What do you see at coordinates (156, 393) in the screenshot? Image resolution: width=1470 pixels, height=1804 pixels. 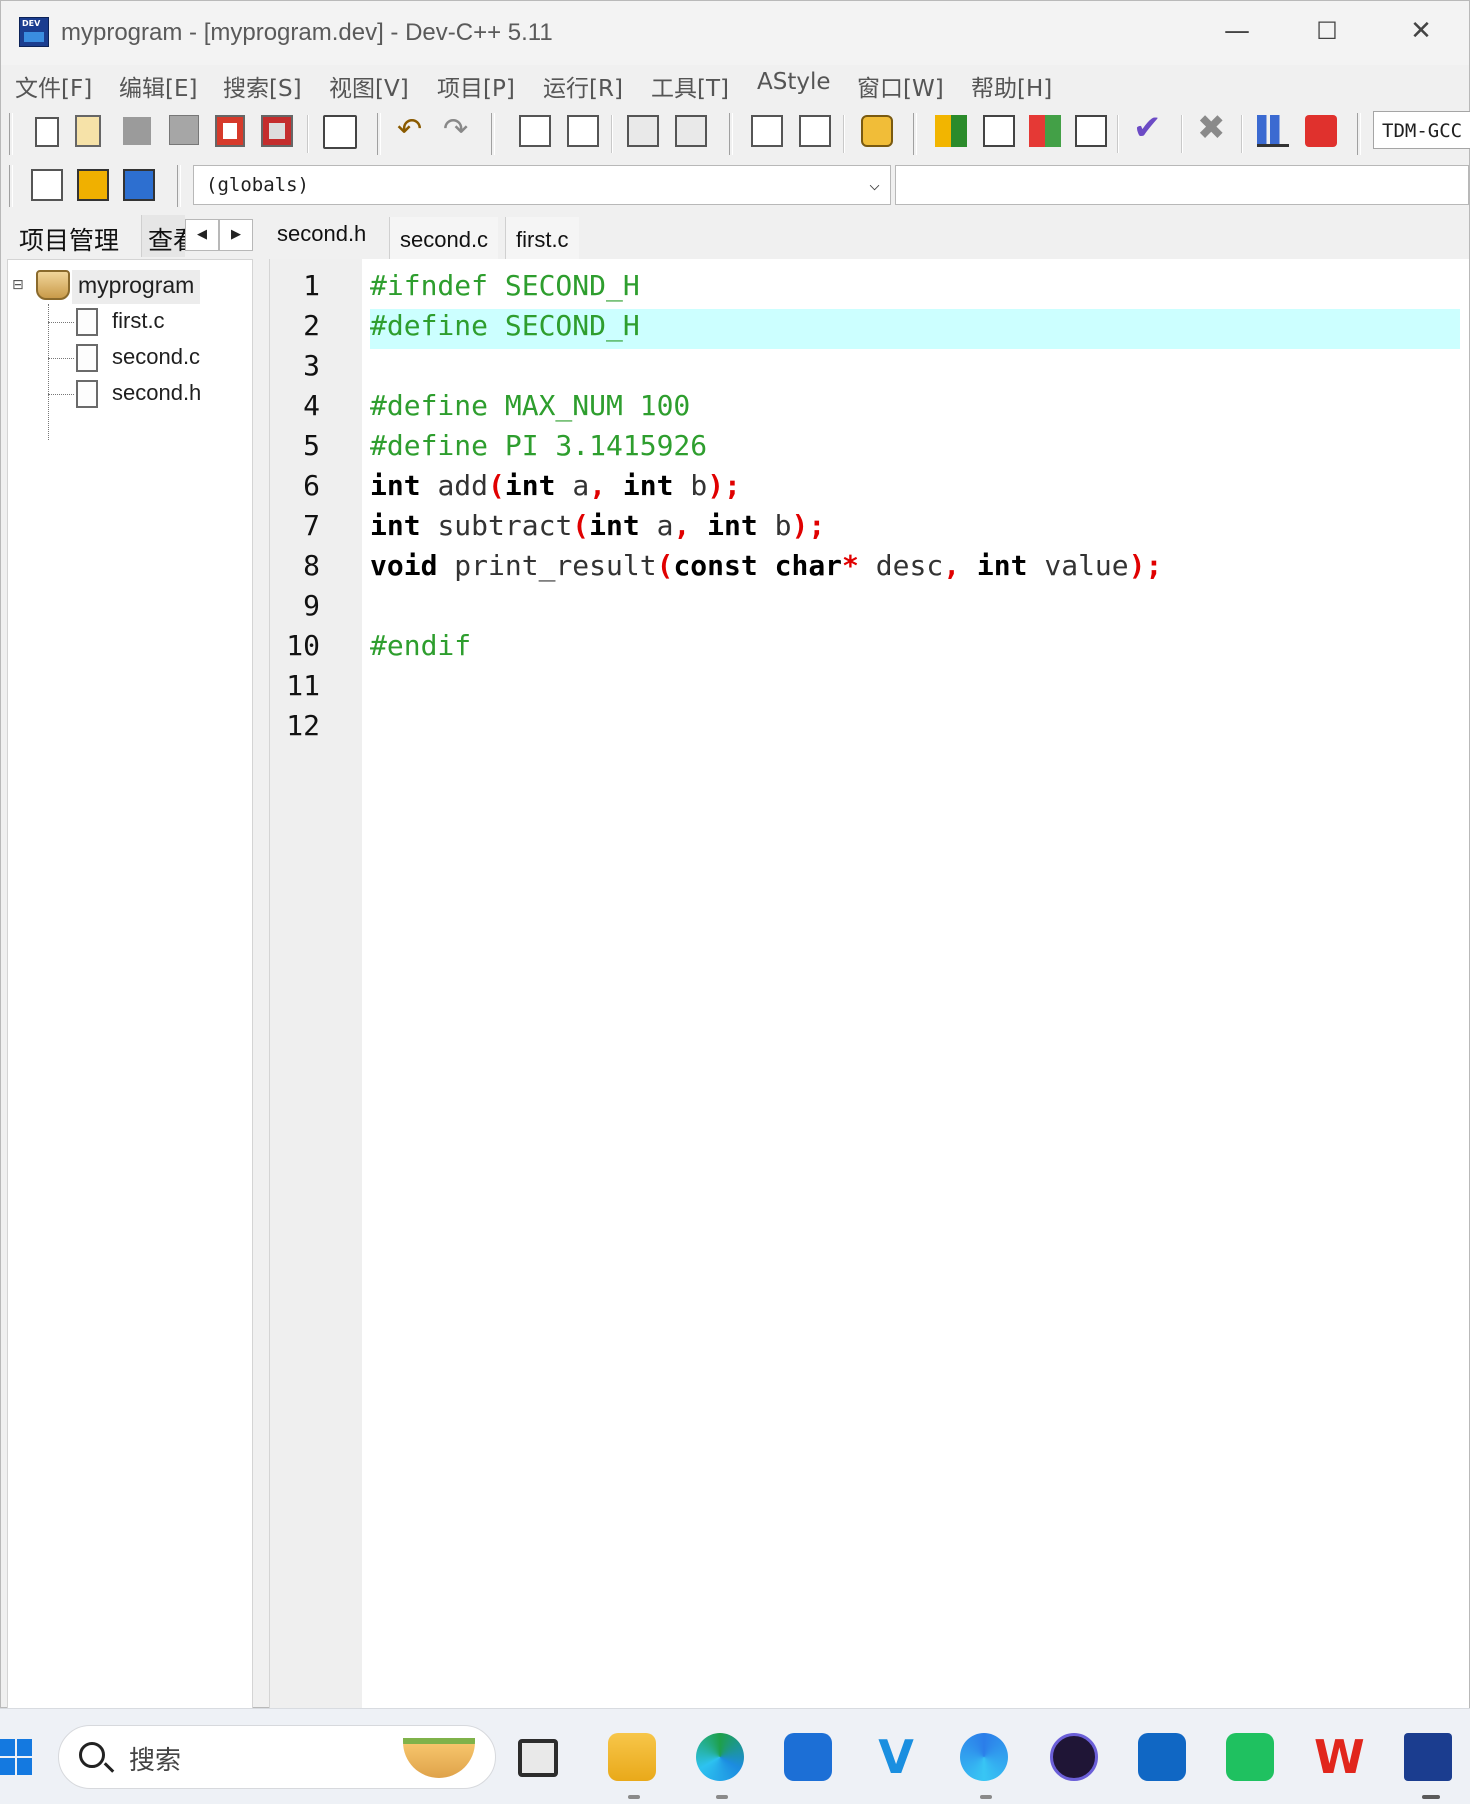 I see `tree-file-second-h: second.h` at bounding box center [156, 393].